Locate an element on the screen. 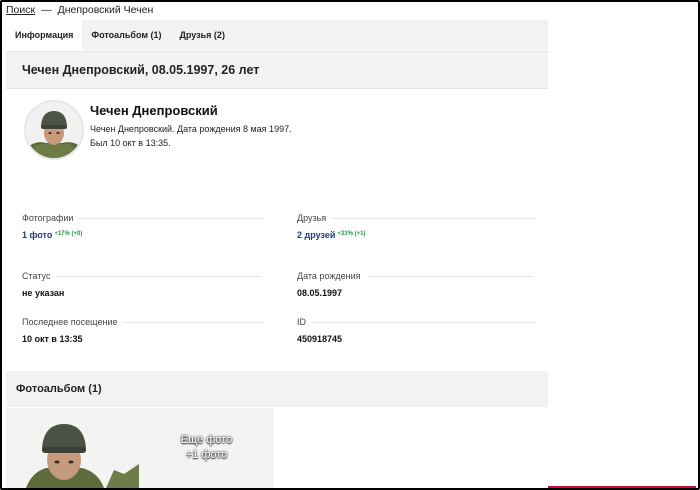 The image size is (700, 490). field-friends-label: Друзья is located at coordinates (312, 218).